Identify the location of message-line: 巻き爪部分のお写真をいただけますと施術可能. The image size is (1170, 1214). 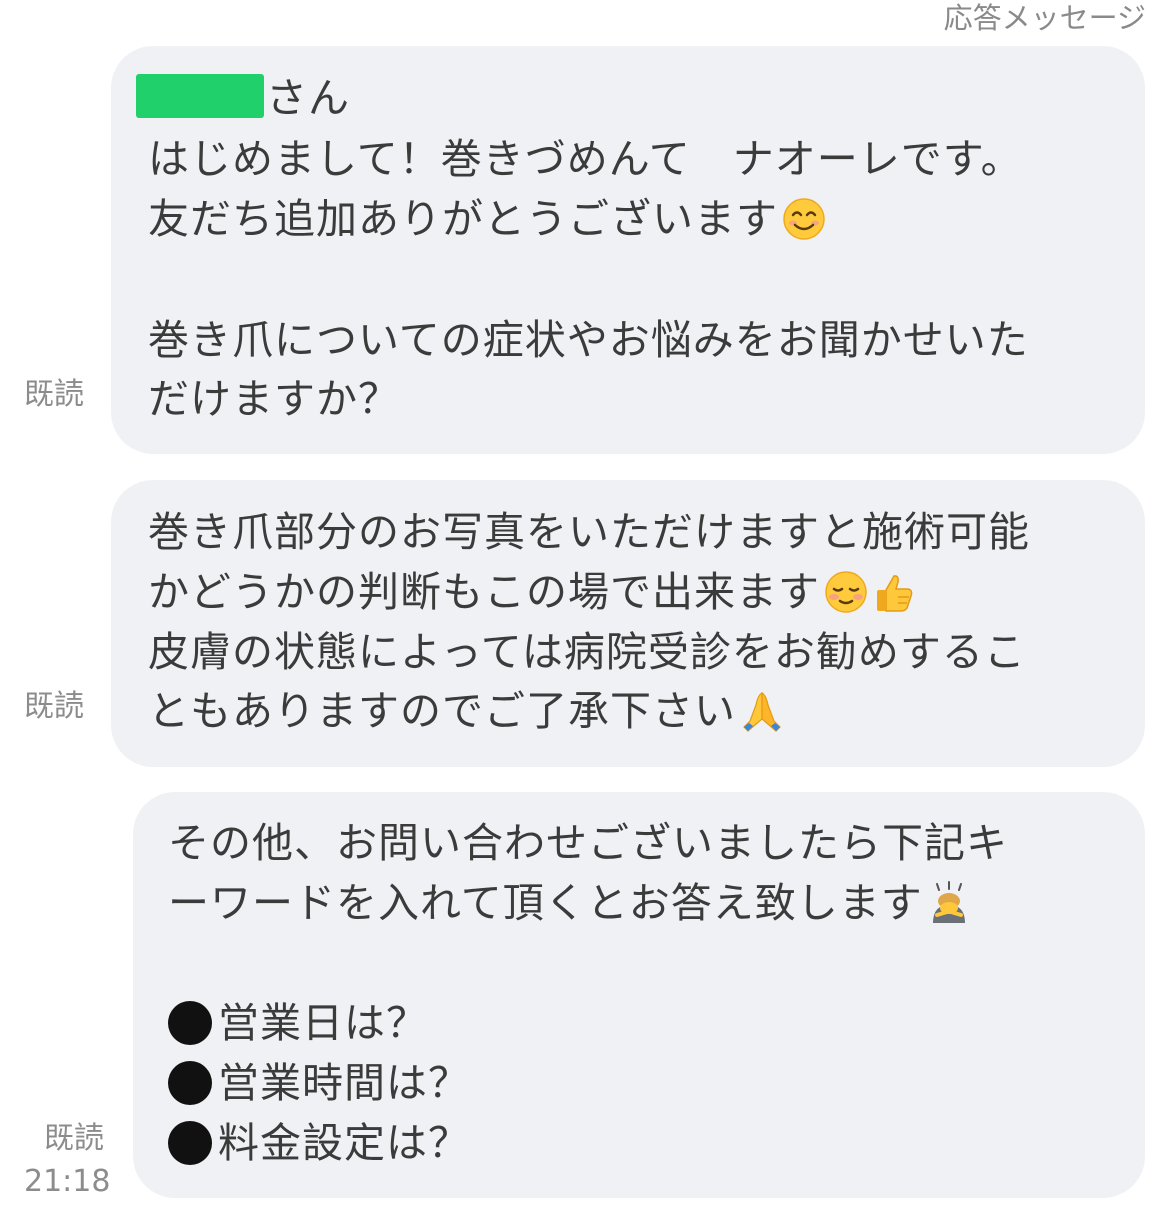
(589, 532).